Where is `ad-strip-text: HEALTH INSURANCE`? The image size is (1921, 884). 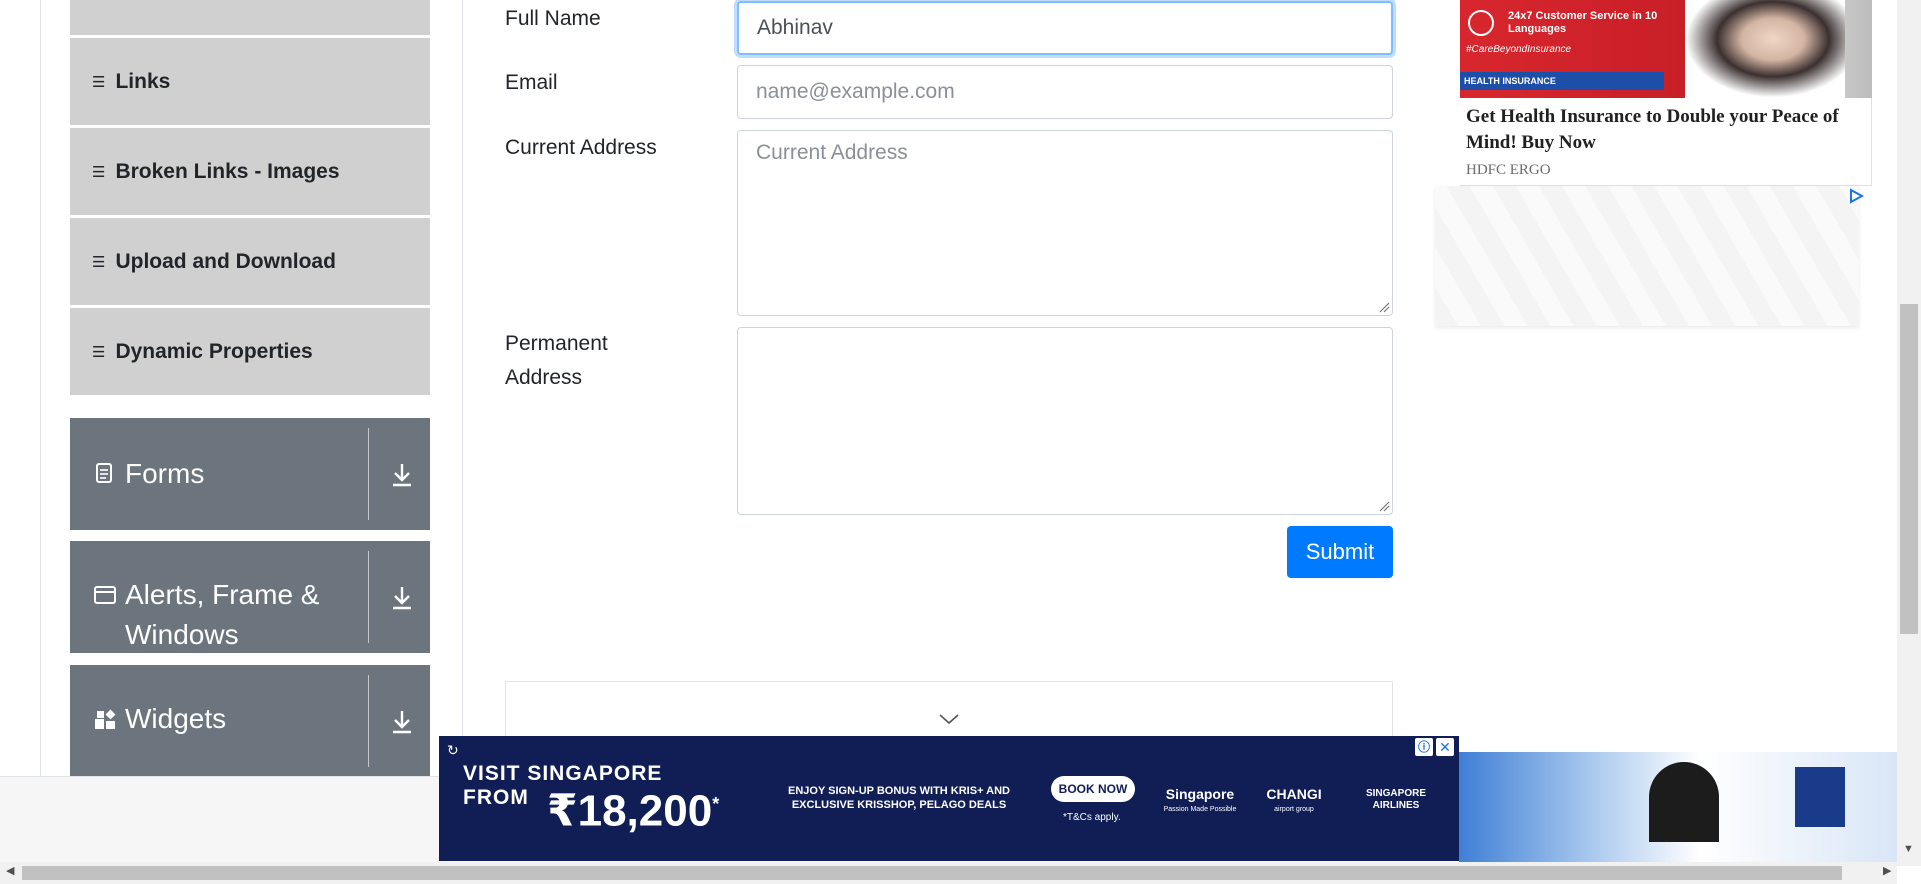 ad-strip-text: HEALTH INSURANCE is located at coordinates (1562, 81).